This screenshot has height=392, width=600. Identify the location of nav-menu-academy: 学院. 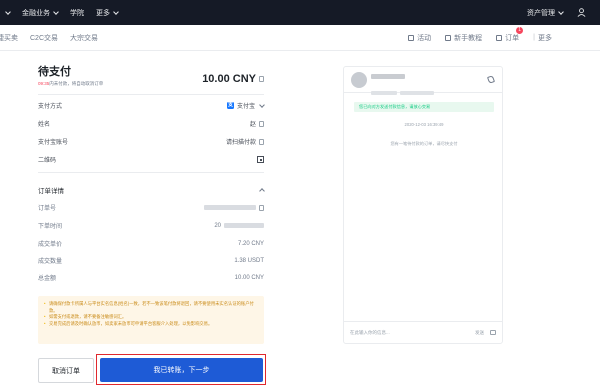
(77, 13).